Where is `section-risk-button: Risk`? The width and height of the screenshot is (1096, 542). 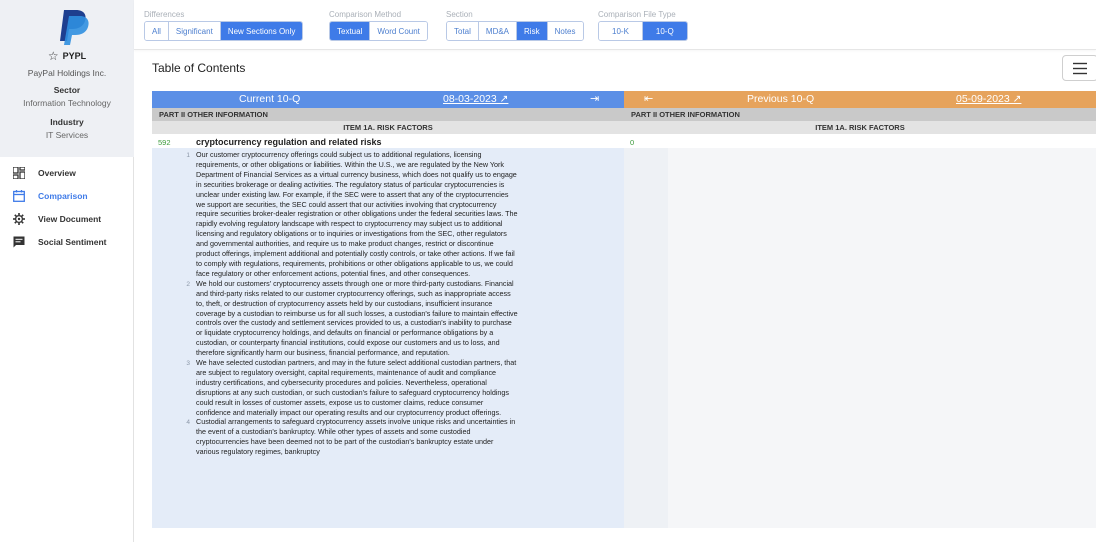
section-risk-button: Risk is located at coordinates (532, 31).